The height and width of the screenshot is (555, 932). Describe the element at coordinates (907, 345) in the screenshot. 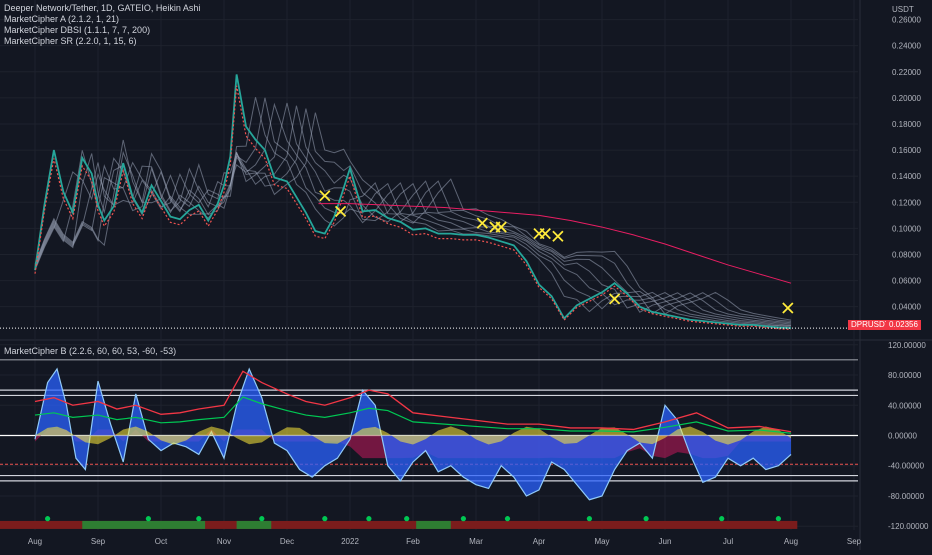

I see `osc-tick-label: 120.00000` at that location.